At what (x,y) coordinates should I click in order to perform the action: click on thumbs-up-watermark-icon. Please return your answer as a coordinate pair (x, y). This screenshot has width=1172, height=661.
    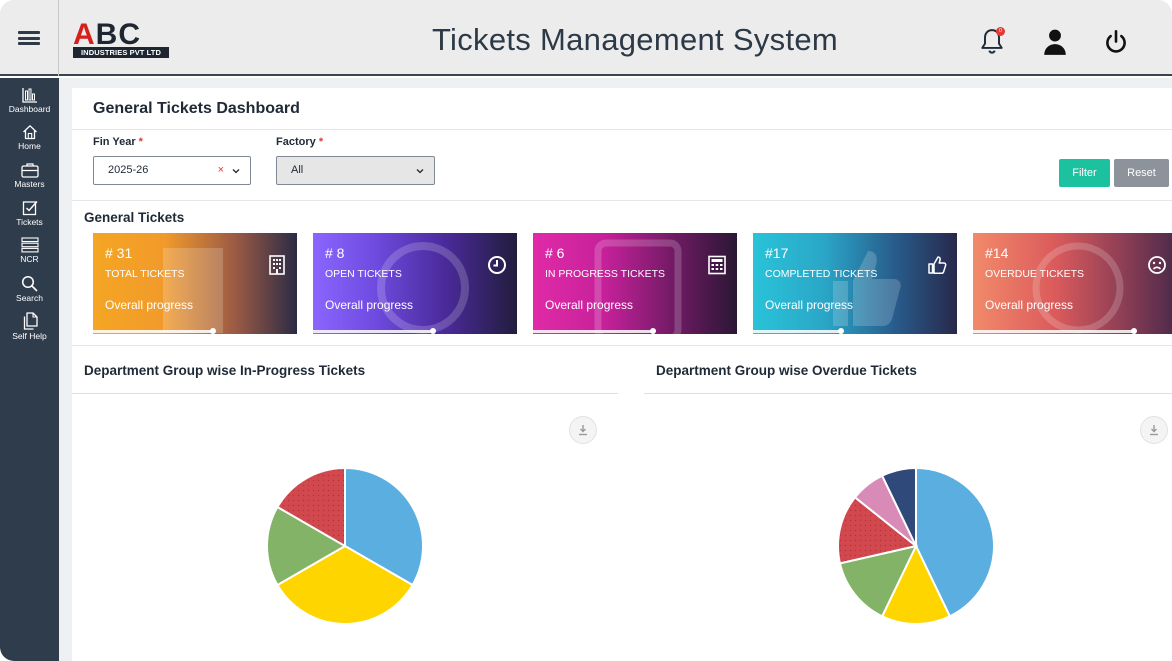
    Looking at the image, I should click on (867, 288).